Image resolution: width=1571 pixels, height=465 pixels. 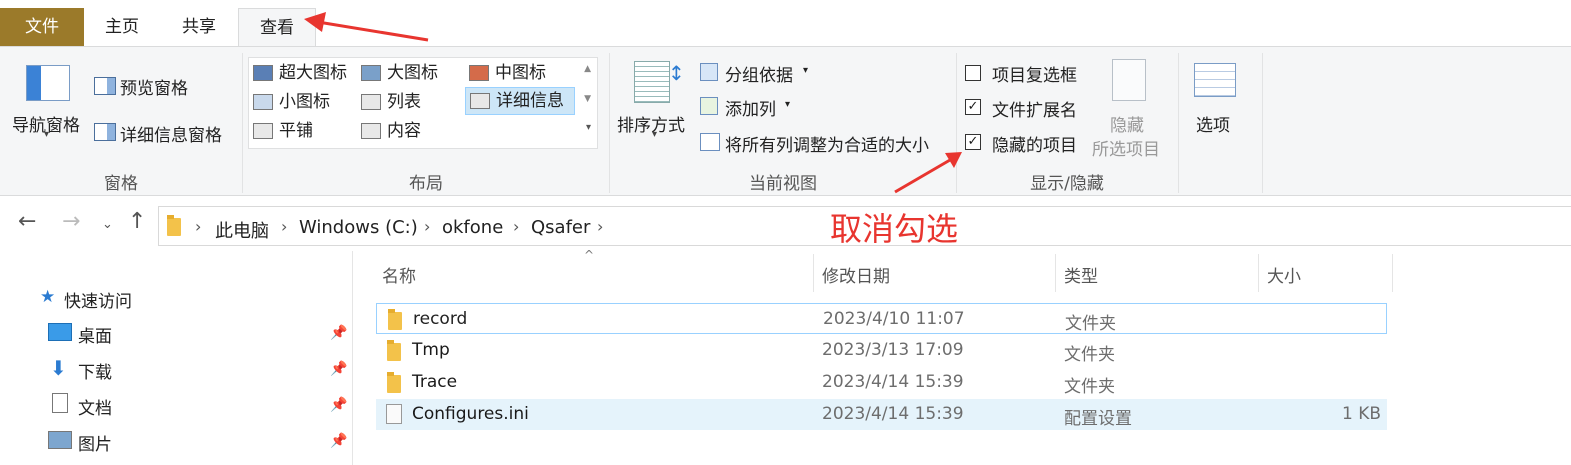 I want to click on arrow-to-hidden-items-icon, so click(x=928, y=173).